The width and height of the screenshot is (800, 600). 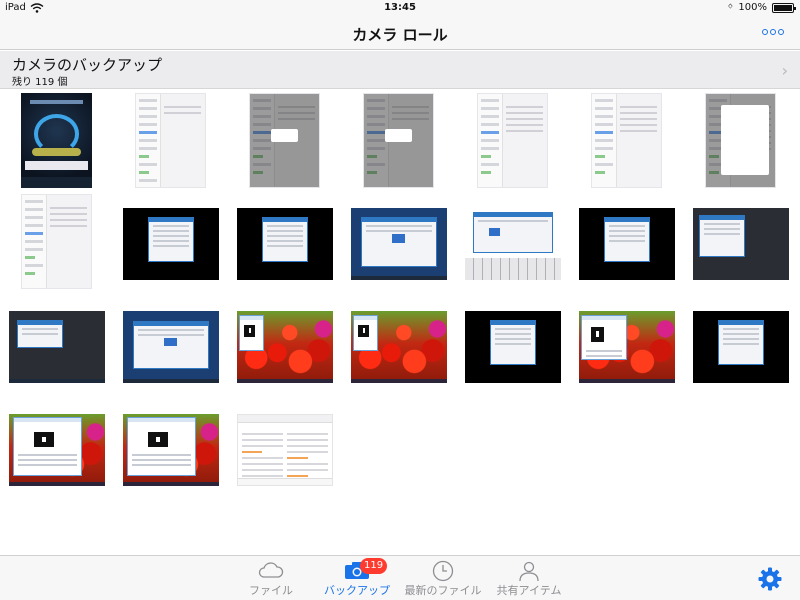 I want to click on page-title: カメラ ロール, so click(x=400, y=35).